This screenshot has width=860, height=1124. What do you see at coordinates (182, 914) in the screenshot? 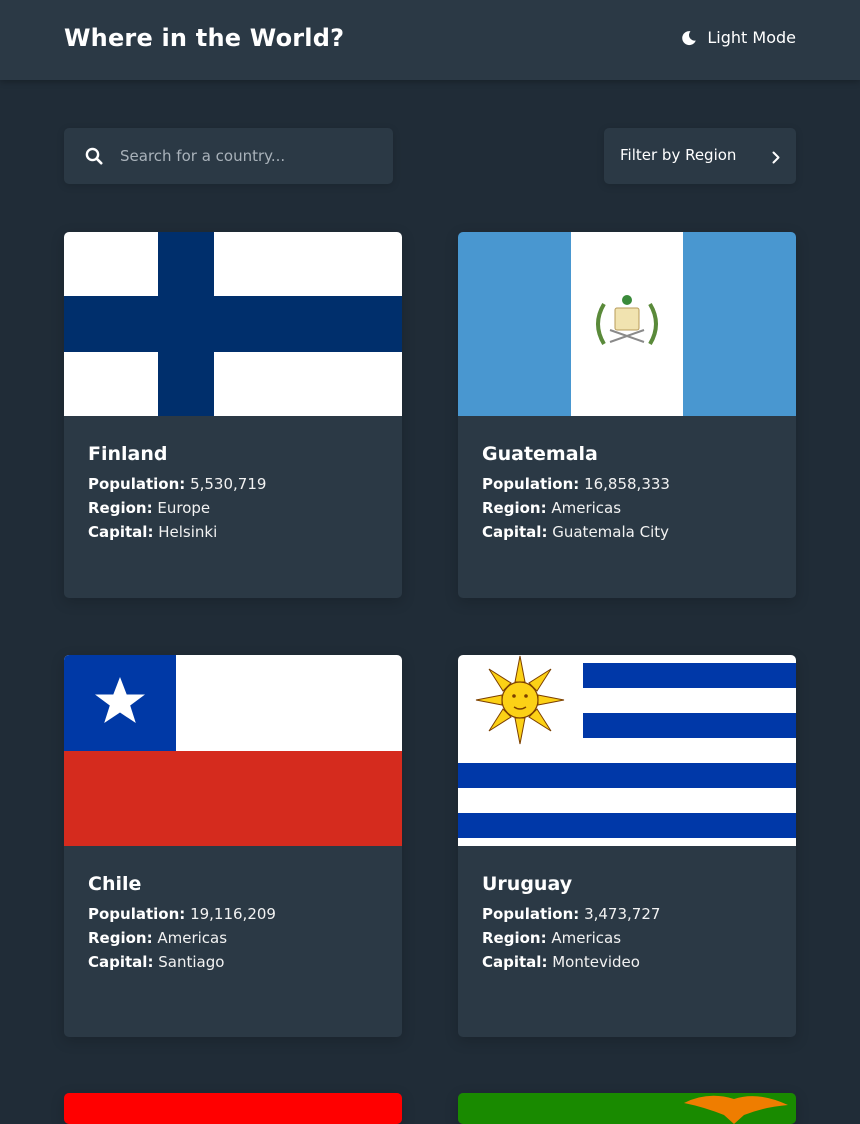
I see `population-stat: Population: 19,116,209` at bounding box center [182, 914].